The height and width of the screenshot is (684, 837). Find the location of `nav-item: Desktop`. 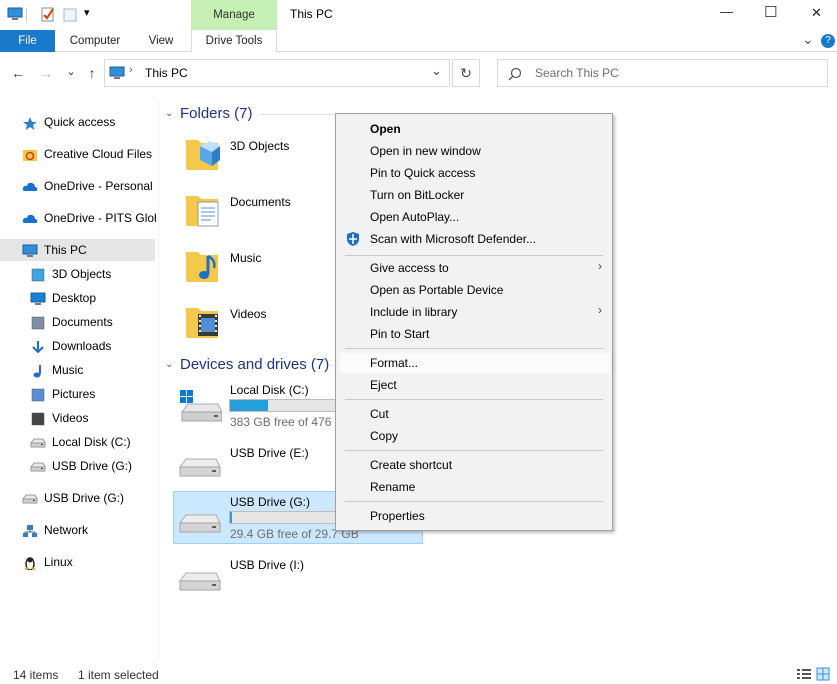

nav-item: Desktop is located at coordinates (93, 298).